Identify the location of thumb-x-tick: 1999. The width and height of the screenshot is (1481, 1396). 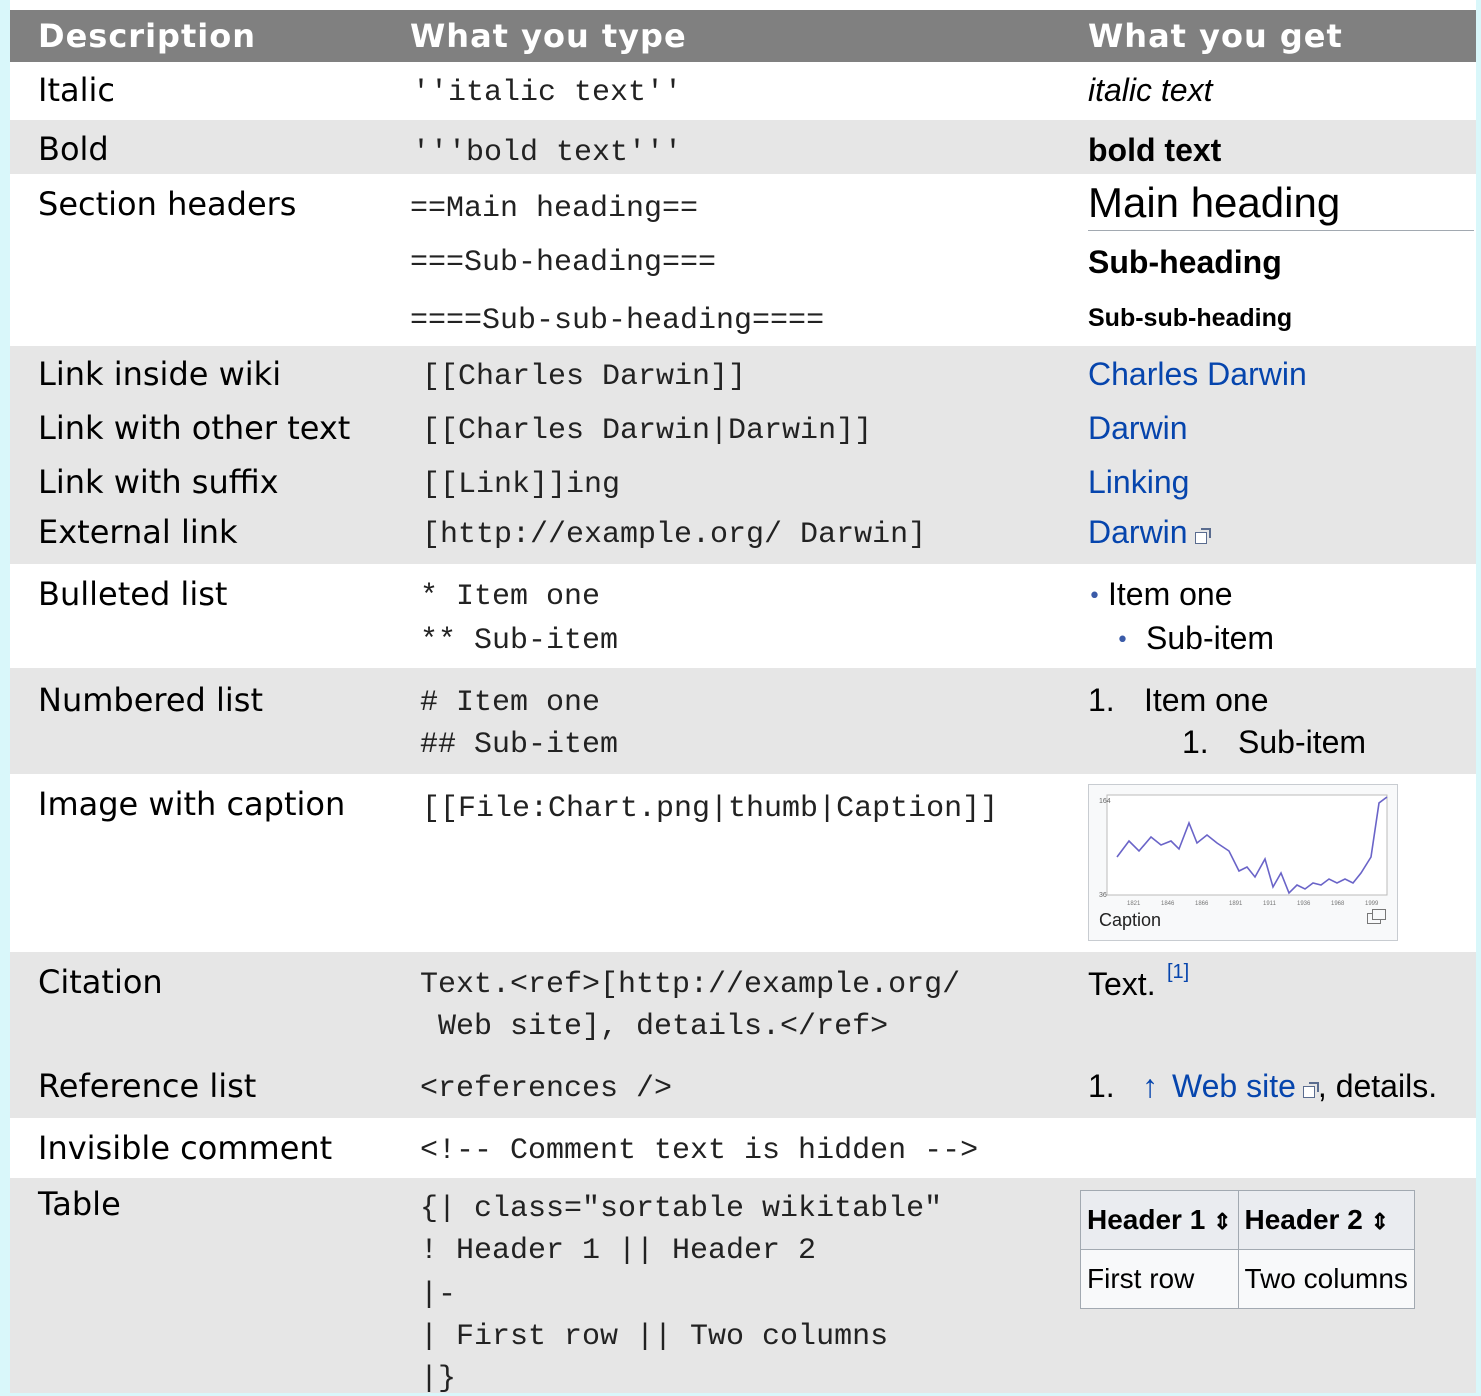
(1372, 904).